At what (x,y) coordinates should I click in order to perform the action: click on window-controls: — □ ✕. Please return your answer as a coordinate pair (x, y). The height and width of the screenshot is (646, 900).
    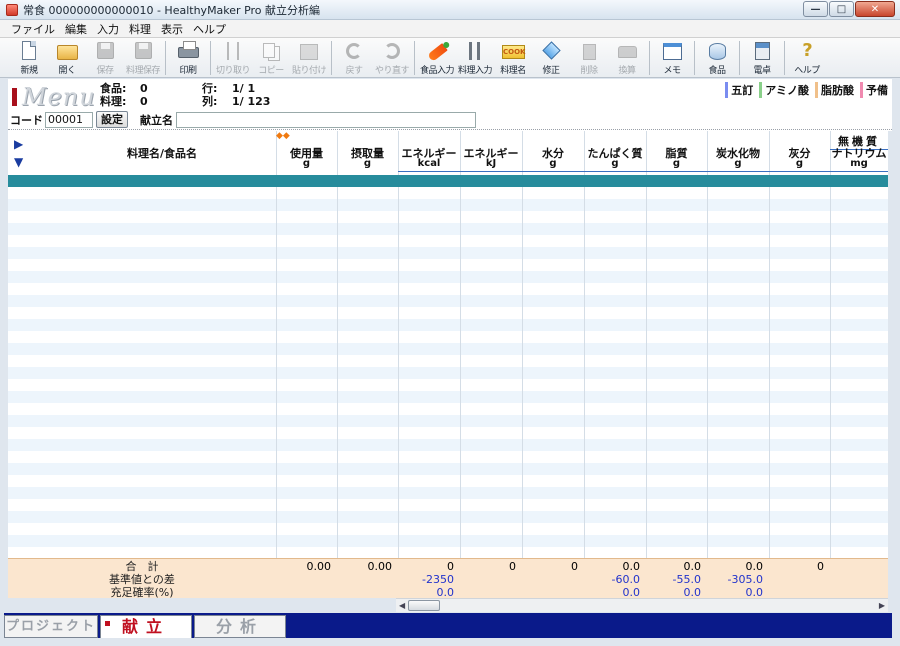
    Looking at the image, I should click on (848, 9).